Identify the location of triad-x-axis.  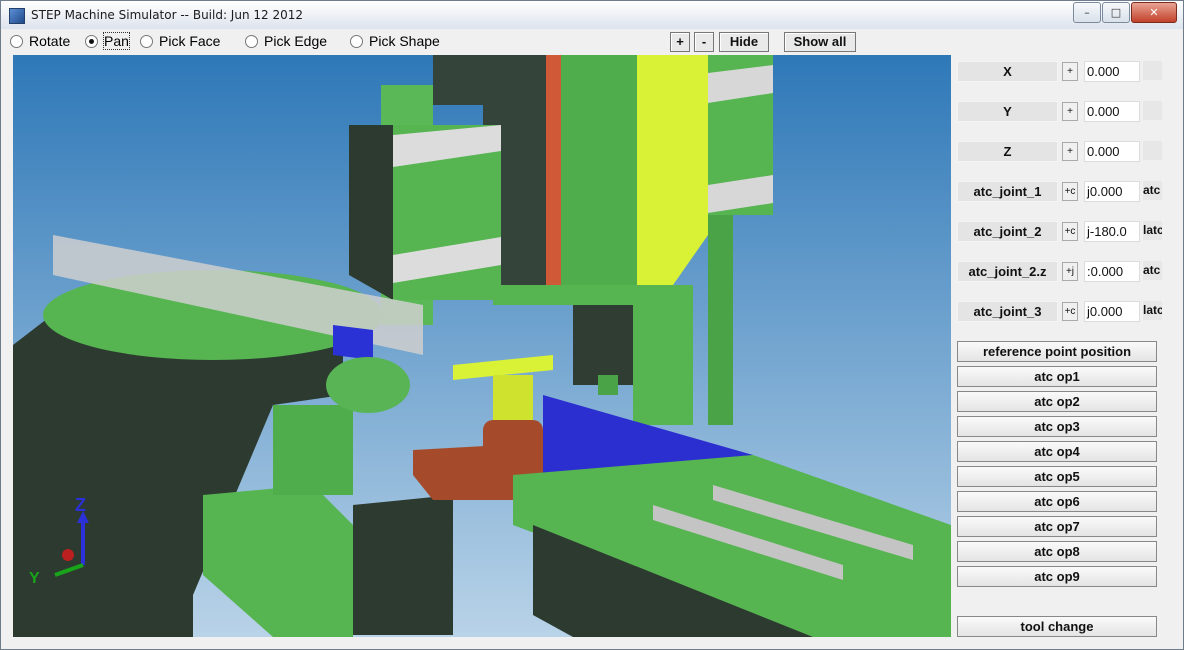
(68, 555).